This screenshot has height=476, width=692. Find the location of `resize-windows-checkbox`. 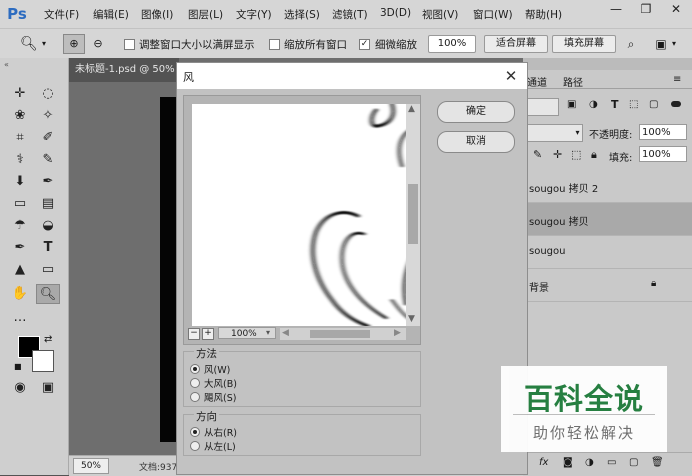

resize-windows-checkbox is located at coordinates (129, 44).